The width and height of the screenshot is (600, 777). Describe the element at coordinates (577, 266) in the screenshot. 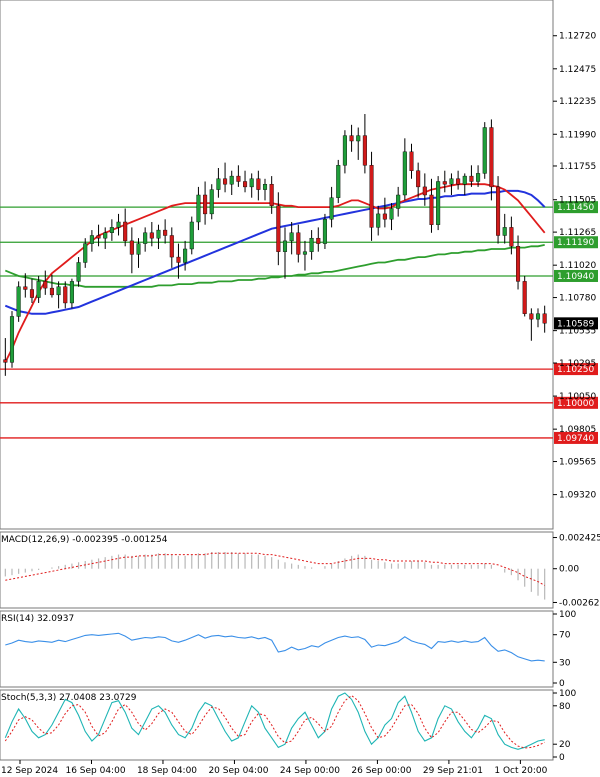

I see `price-tick-label: 1.11020` at that location.